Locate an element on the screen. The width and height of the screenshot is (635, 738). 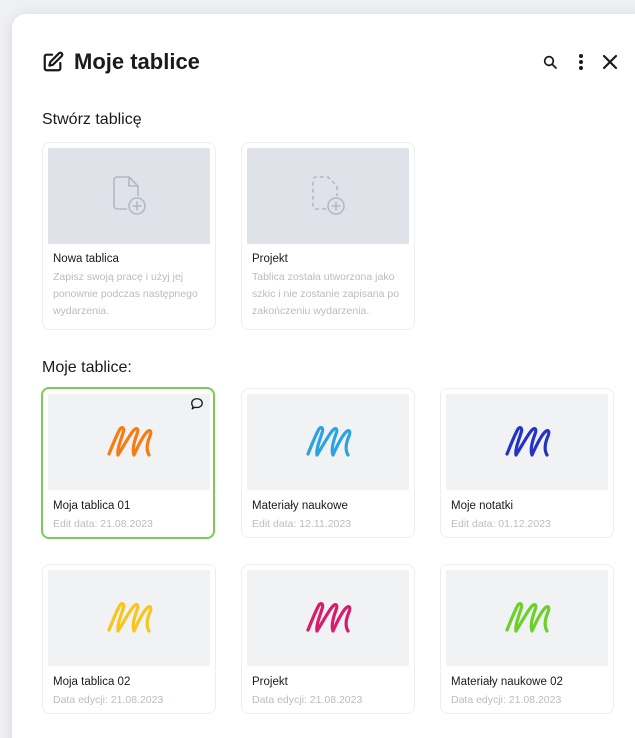
more-options-button is located at coordinates (581, 62).